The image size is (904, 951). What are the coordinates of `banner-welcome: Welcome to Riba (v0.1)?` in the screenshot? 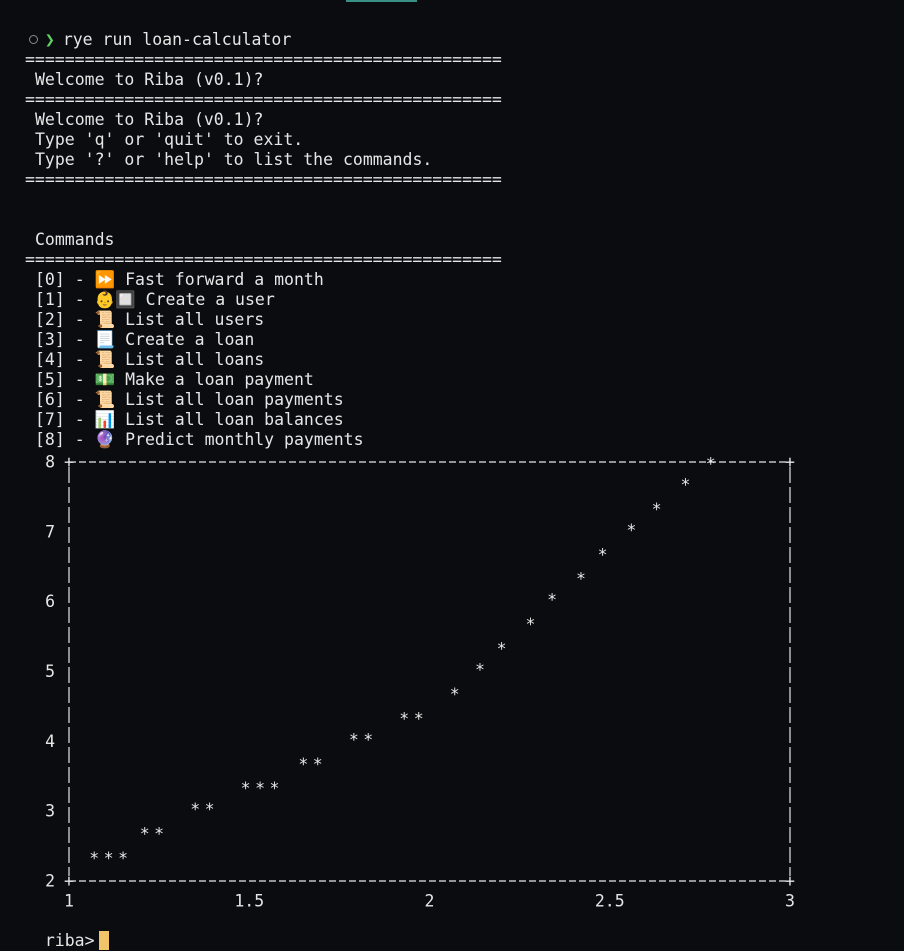 It's located at (149, 119).